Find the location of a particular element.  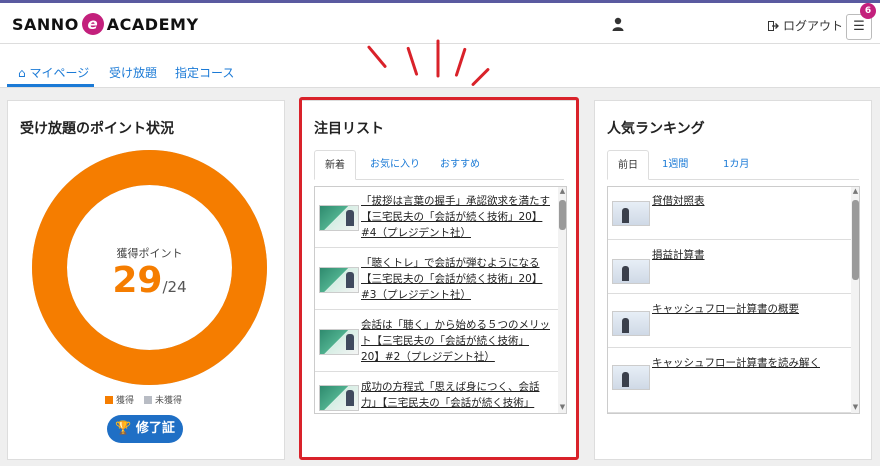

logout-label: ログアウト is located at coordinates (813, 26).